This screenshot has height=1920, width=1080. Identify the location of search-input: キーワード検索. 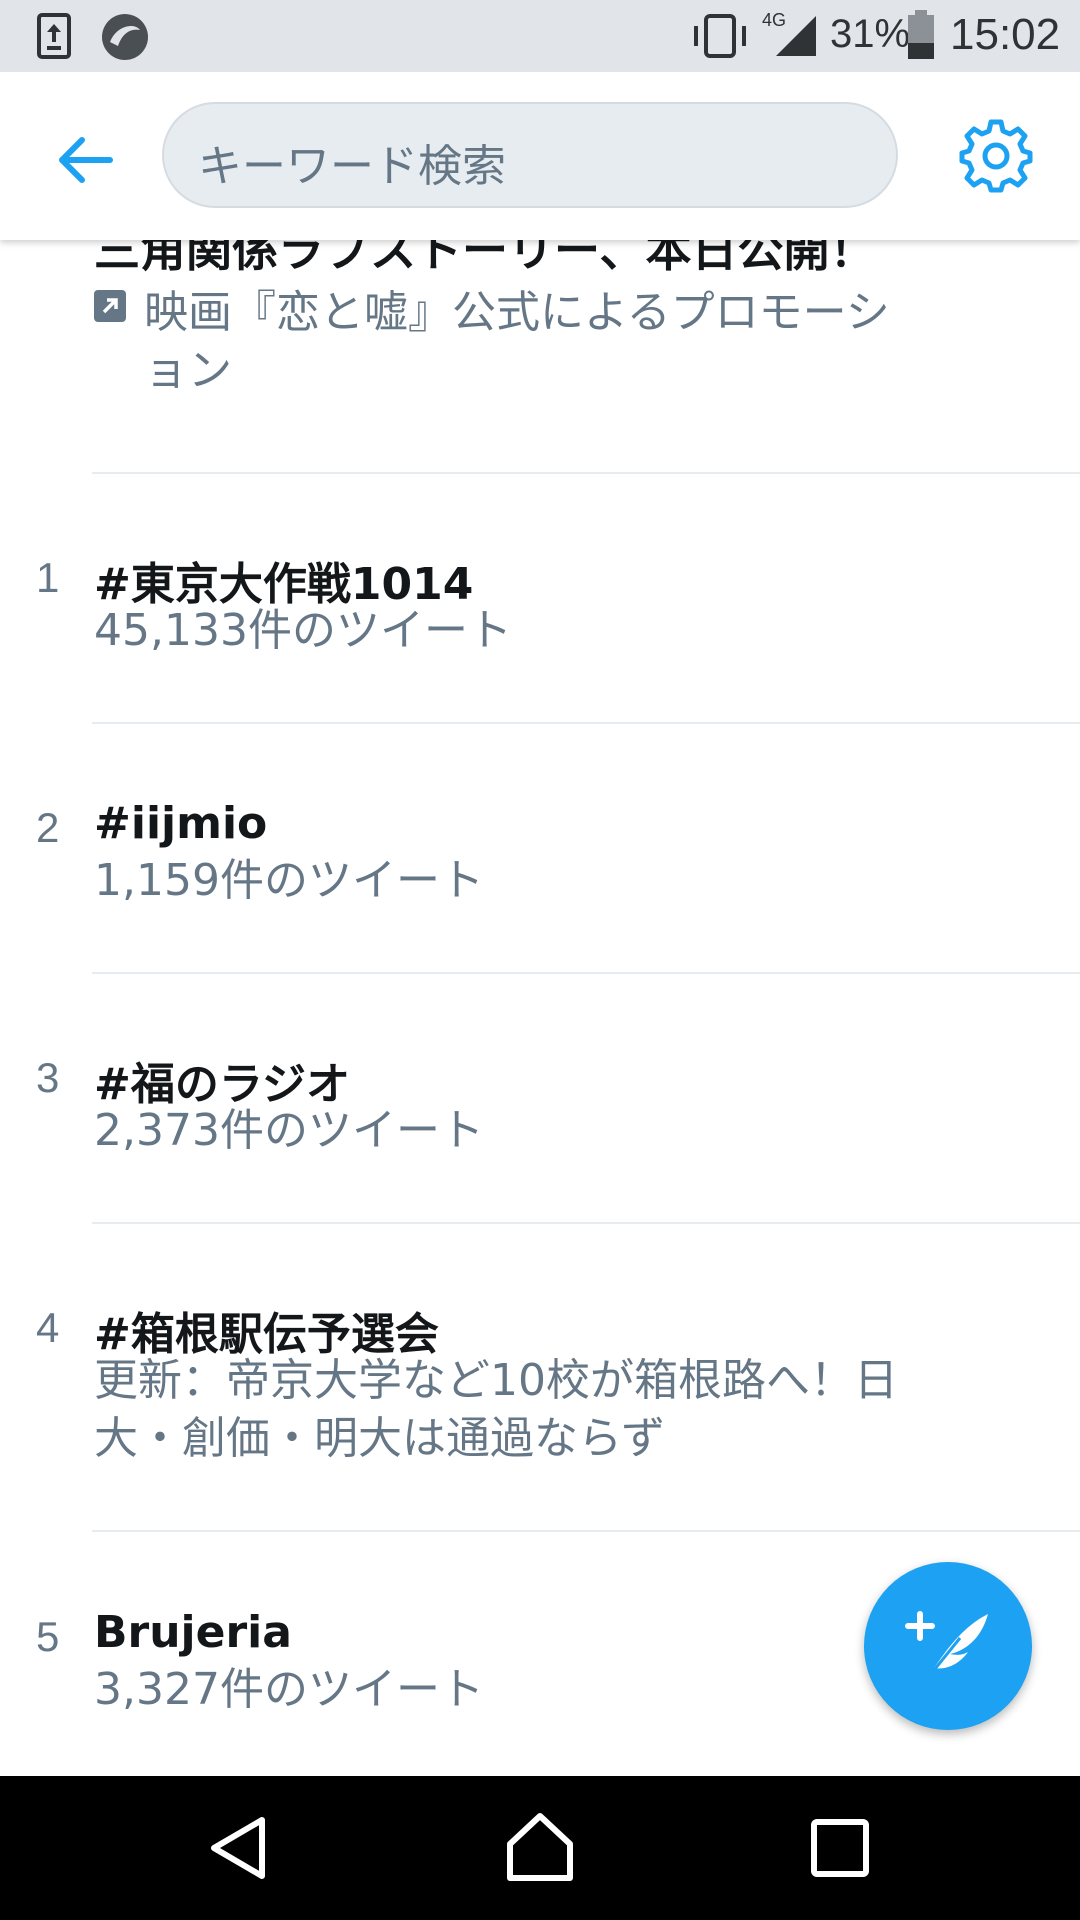
(530, 155).